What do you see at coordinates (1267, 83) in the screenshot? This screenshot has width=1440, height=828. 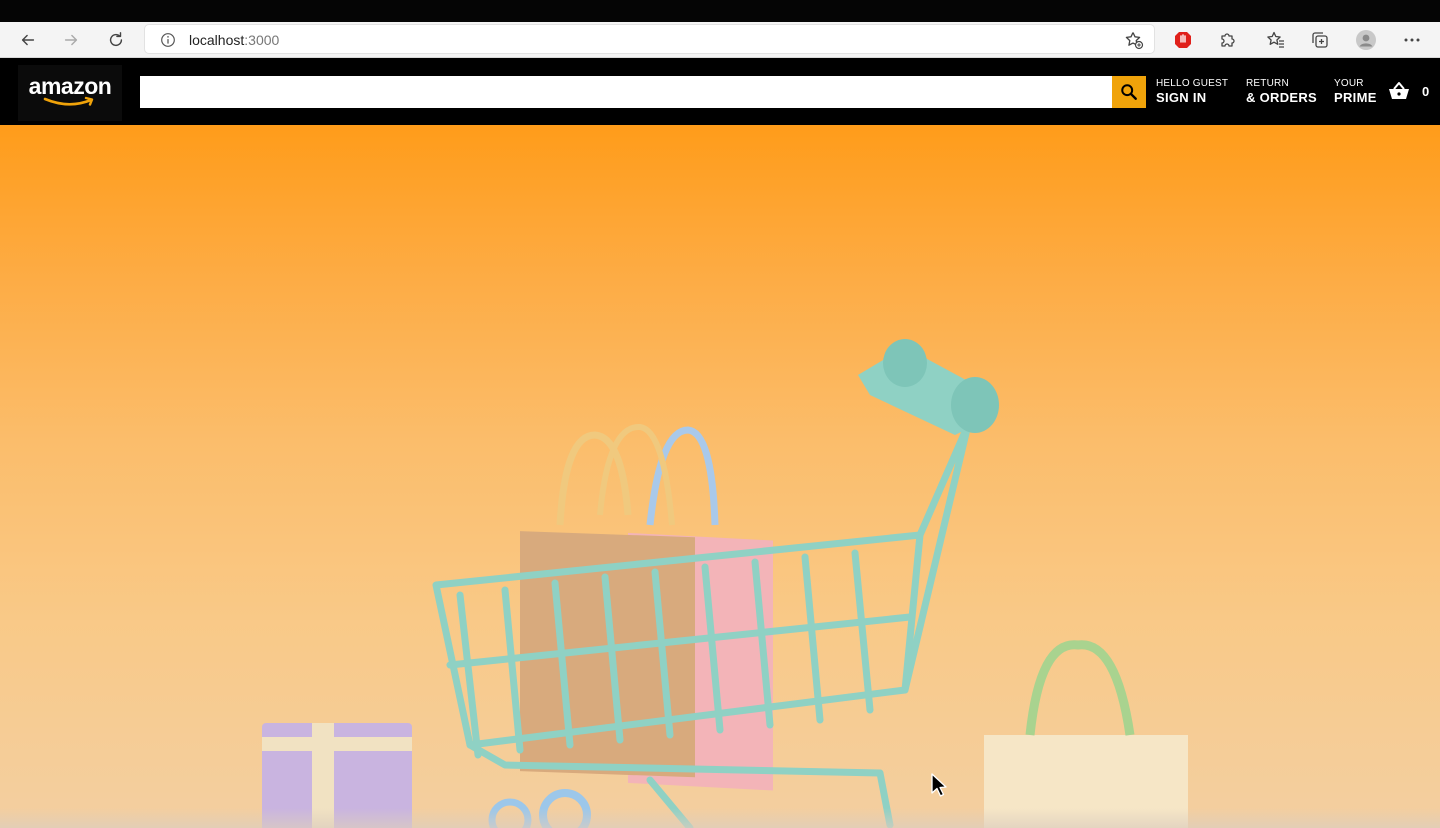 I see `orders-line1: RETURN` at bounding box center [1267, 83].